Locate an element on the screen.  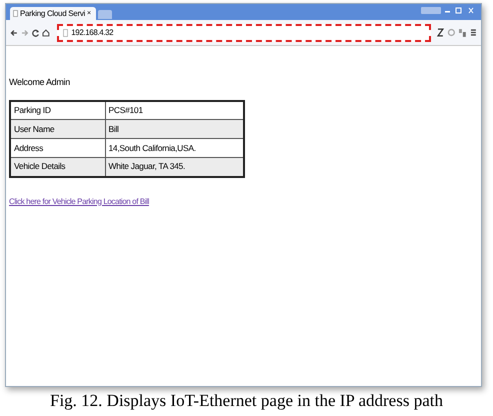
tab-title: Parking Cloud Servi is located at coordinates (52, 14).